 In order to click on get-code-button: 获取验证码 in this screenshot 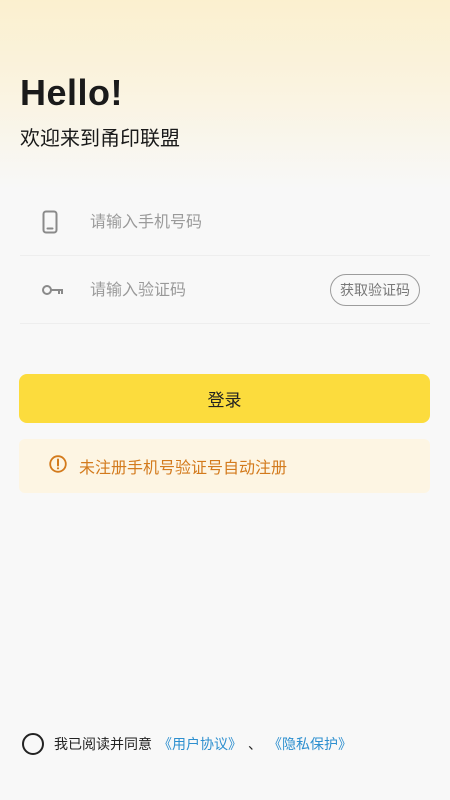, I will do `click(375, 289)`.